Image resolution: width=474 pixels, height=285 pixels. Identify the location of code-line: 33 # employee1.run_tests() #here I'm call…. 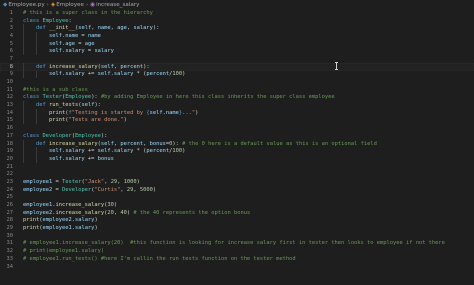
(237, 259).